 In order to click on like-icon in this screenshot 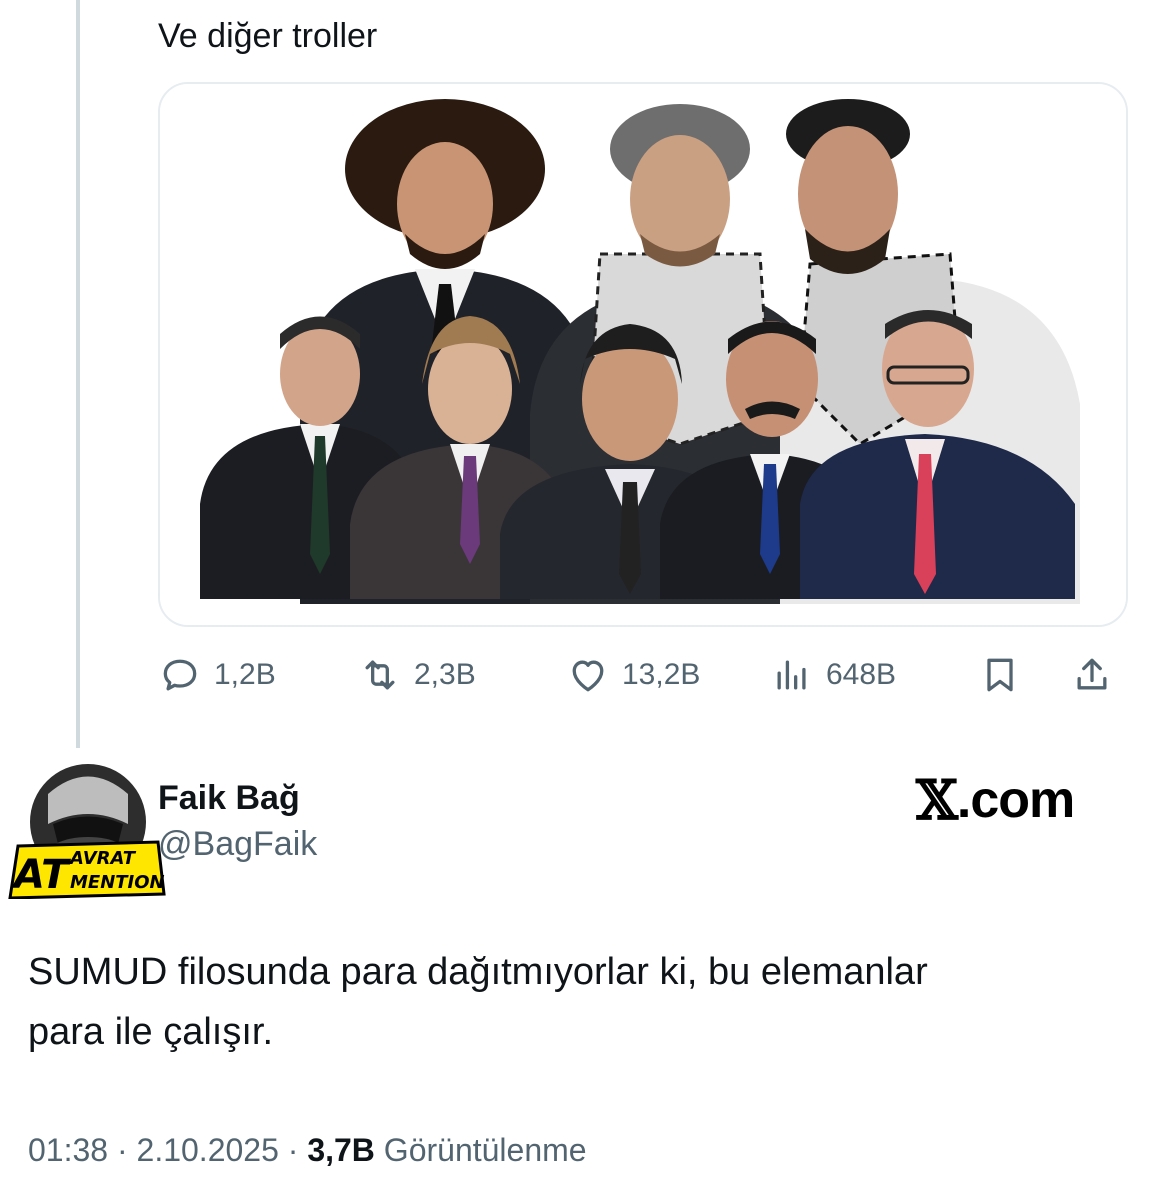, I will do `click(588, 676)`.